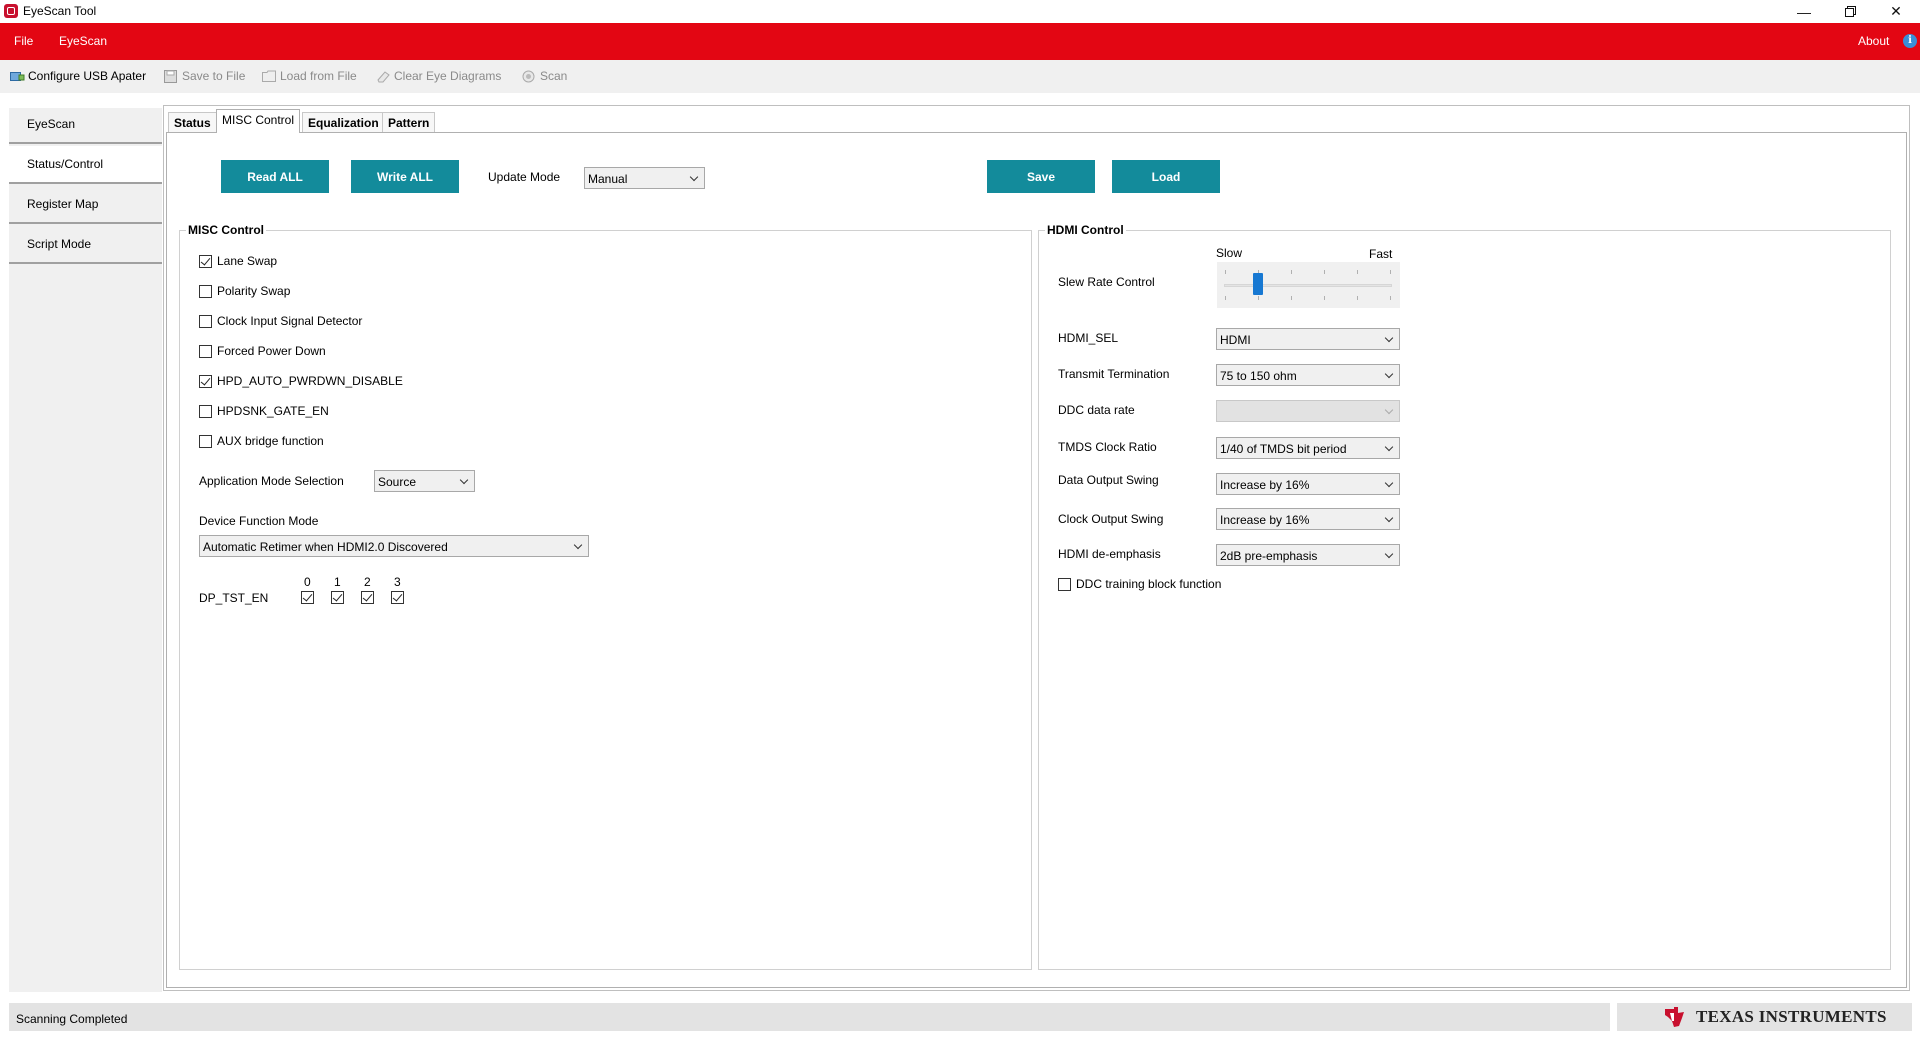  Describe the element at coordinates (1910, 41) in the screenshot. I see `info-icon: i` at that location.